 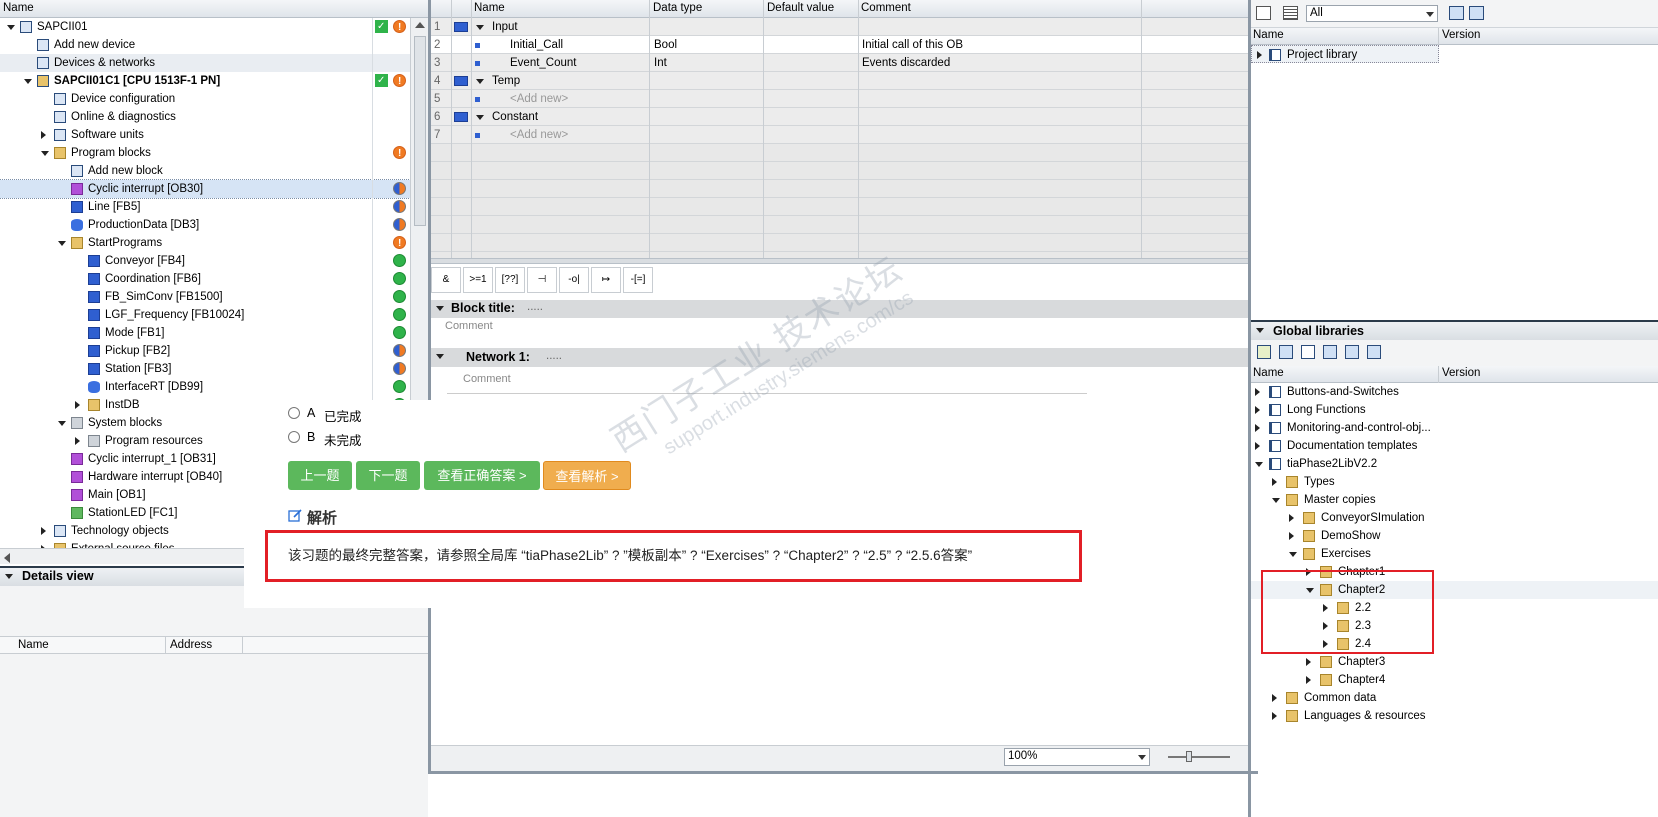 What do you see at coordinates (205, 117) in the screenshot?
I see `tree-item: Online & diagnostics` at bounding box center [205, 117].